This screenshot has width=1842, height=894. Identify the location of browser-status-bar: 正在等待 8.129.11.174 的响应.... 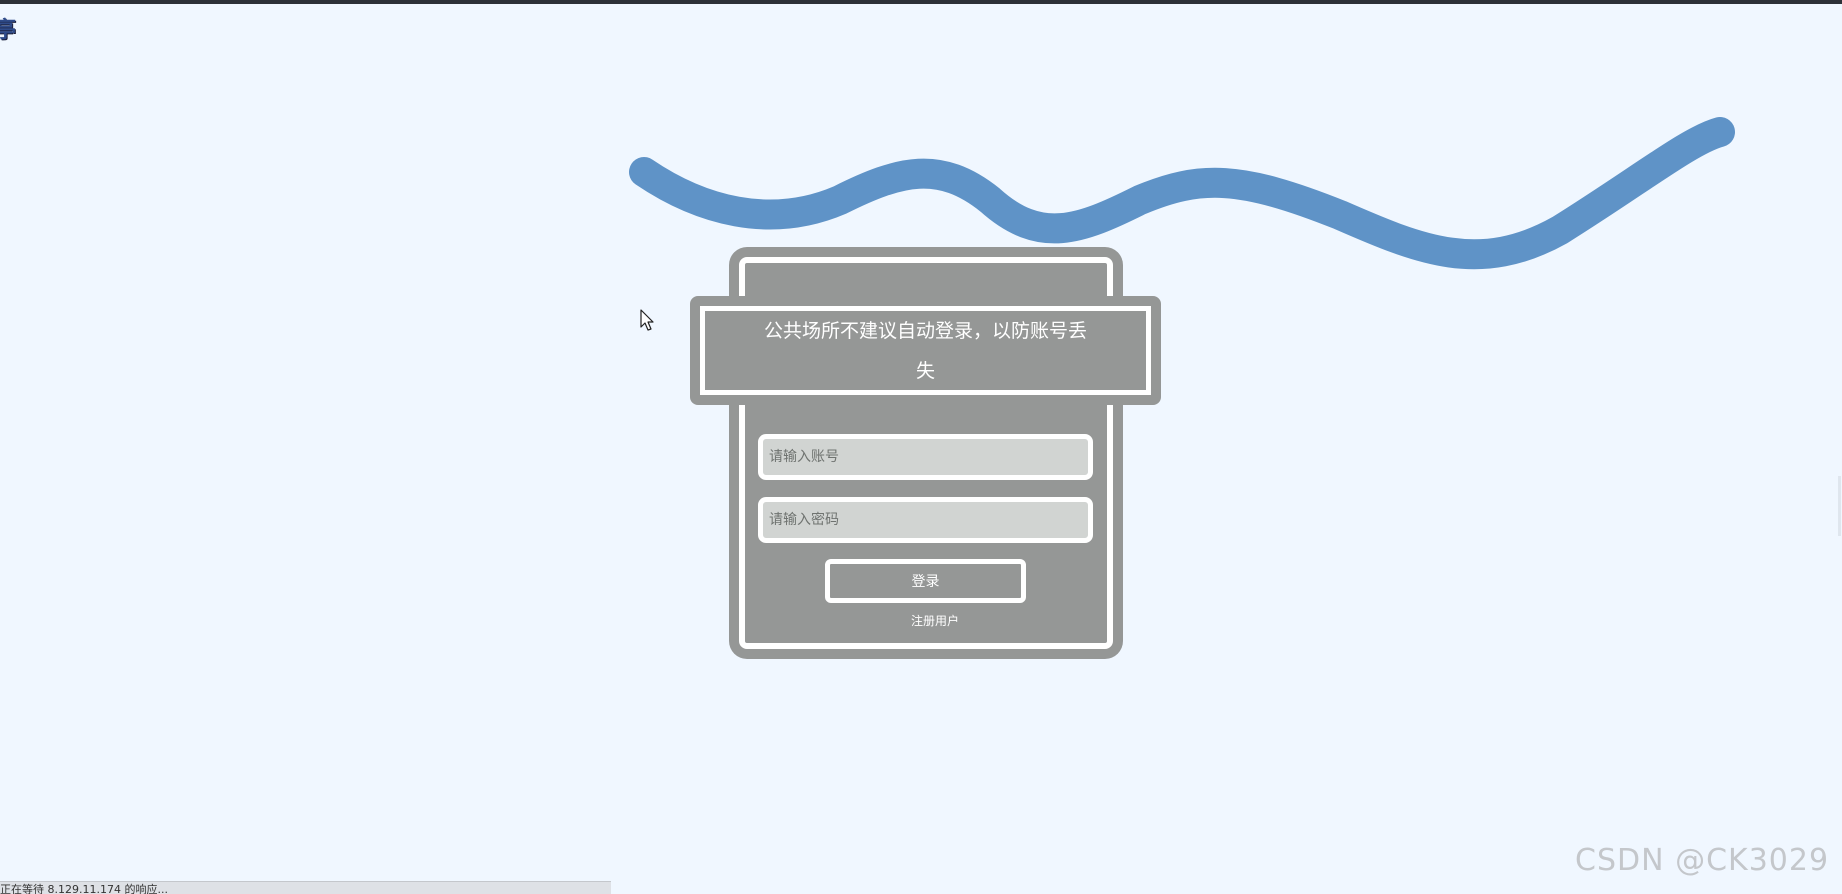
(305, 887).